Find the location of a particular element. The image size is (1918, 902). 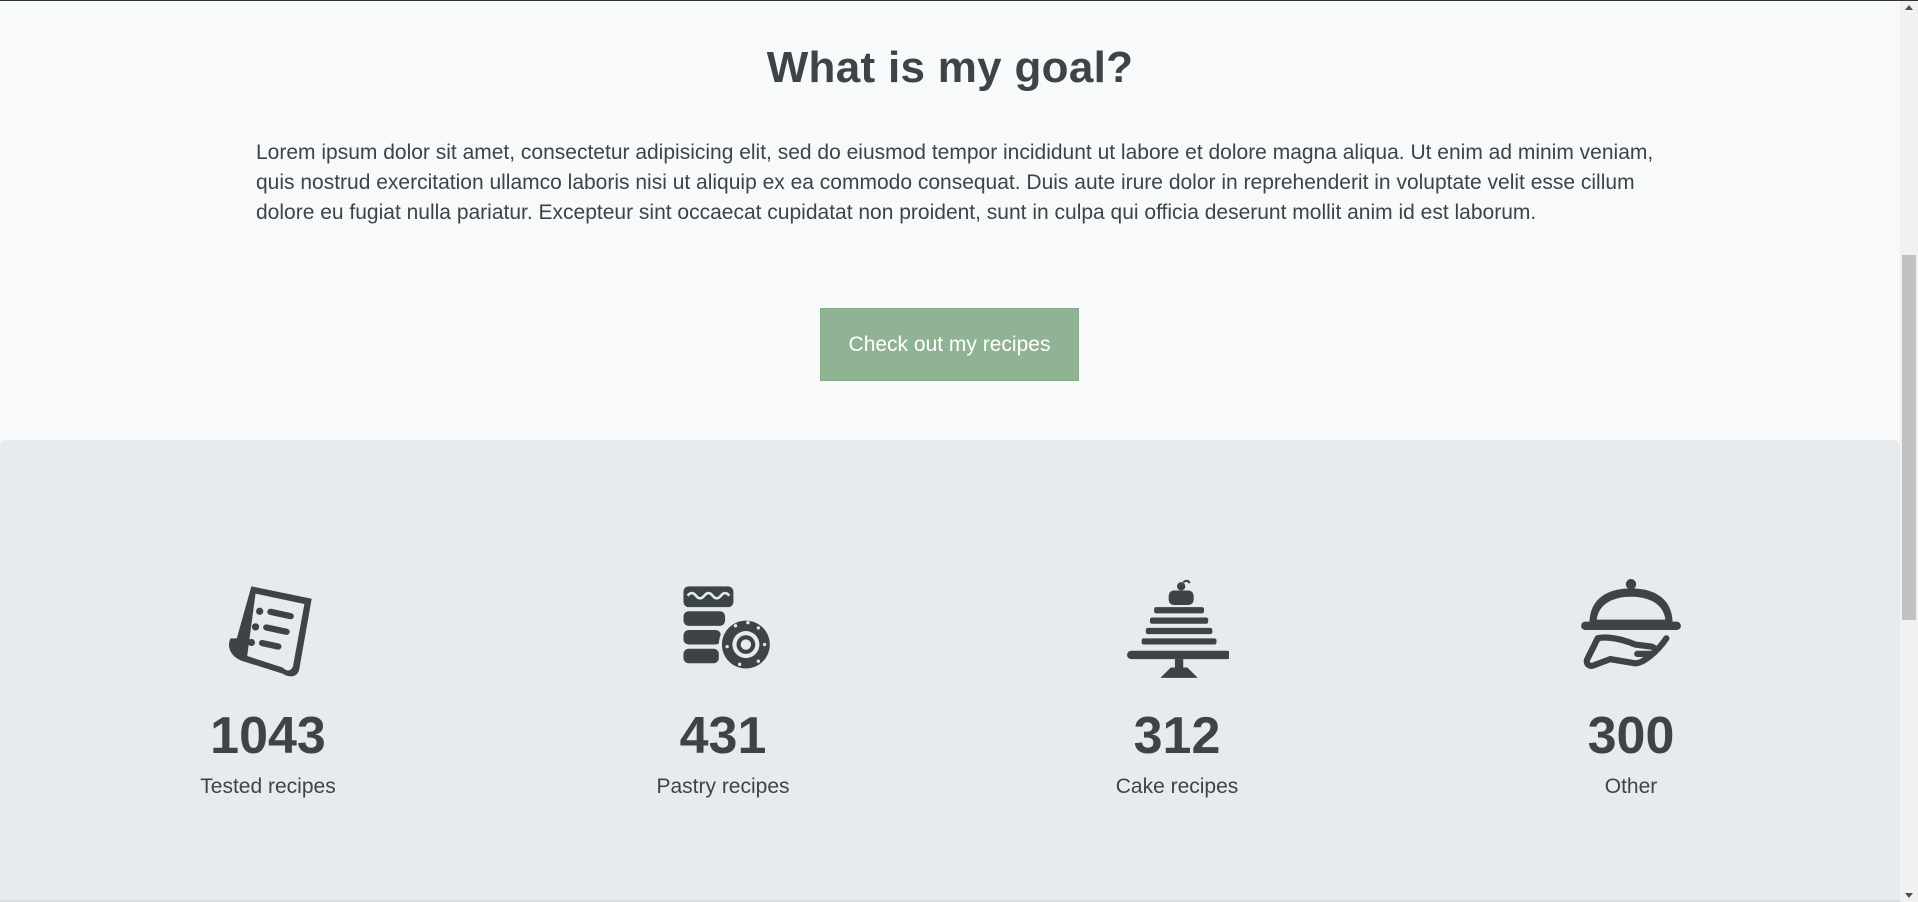

stat-value: 1043 is located at coordinates (268, 736).